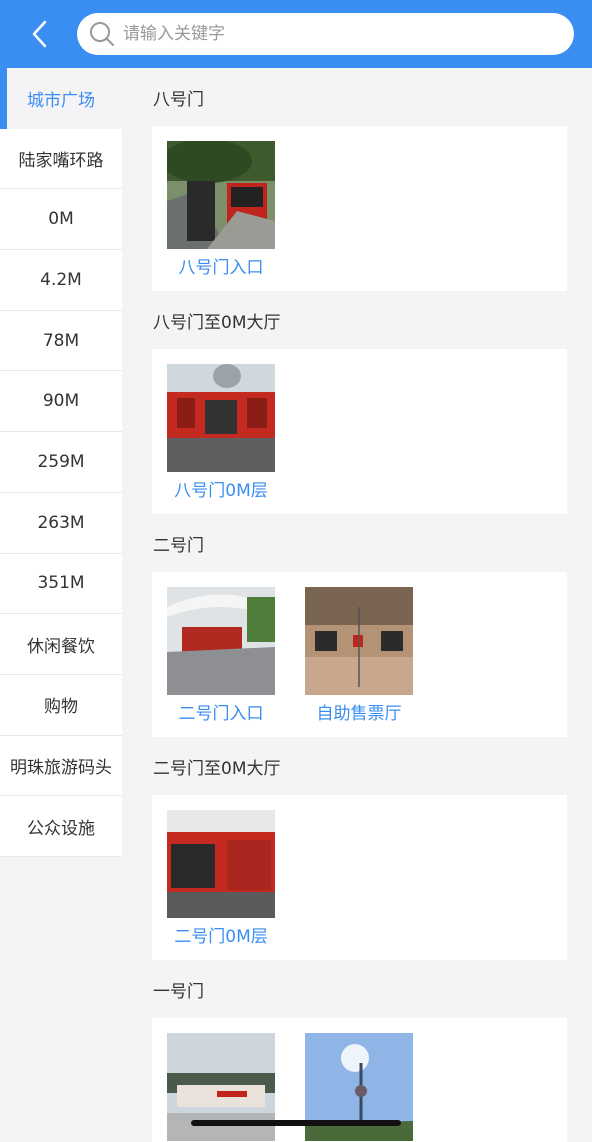  I want to click on thumb-caption: 八号门0M层, so click(221, 491).